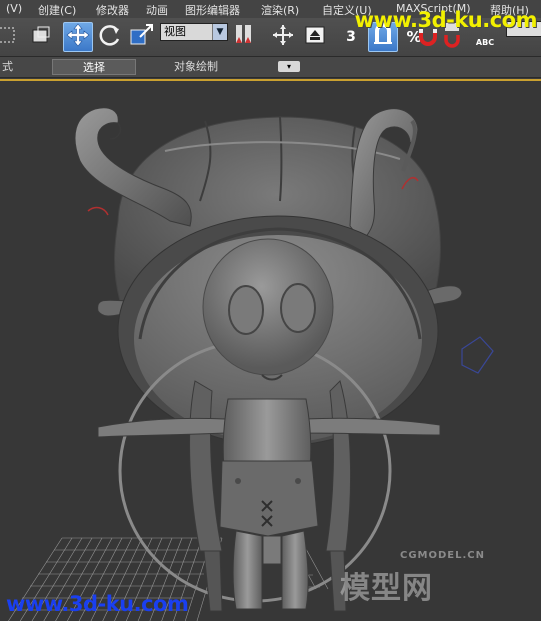  I want to click on left-leg, so click(247, 570).